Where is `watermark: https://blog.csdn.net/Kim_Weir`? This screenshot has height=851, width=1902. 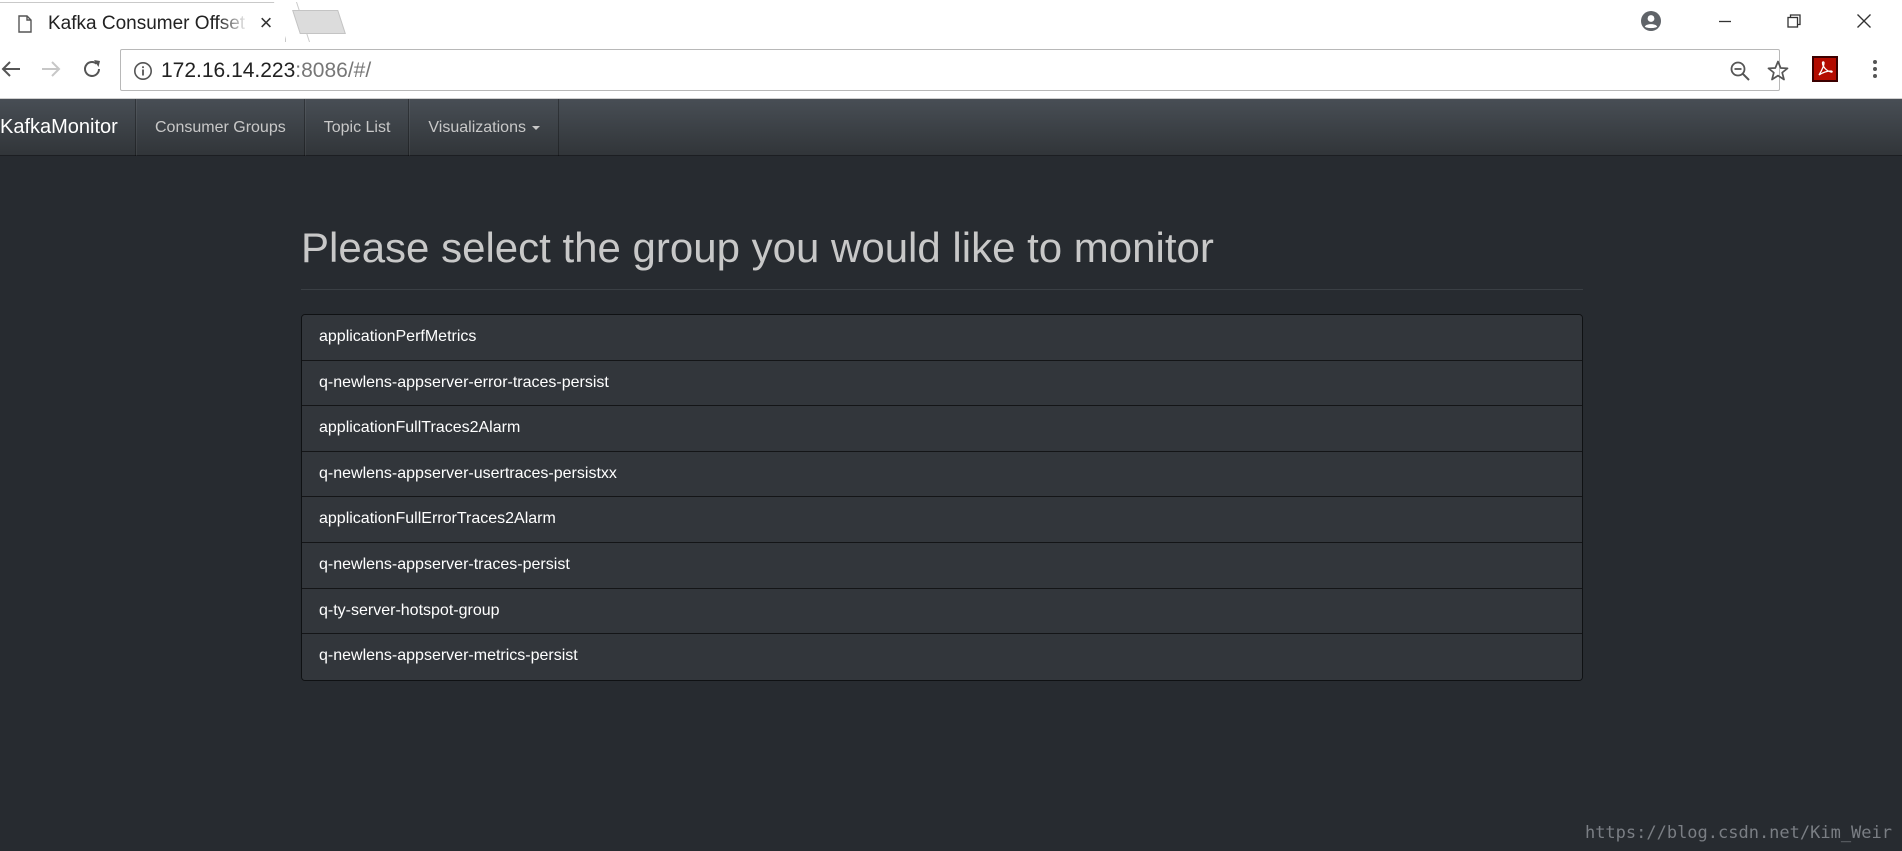 watermark: https://blog.csdn.net/Kim_Weir is located at coordinates (1738, 833).